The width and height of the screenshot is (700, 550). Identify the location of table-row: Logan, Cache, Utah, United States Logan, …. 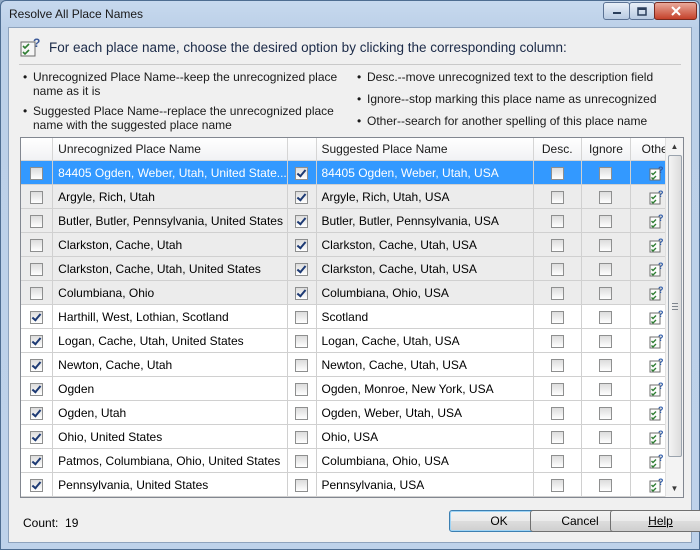
(352, 340).